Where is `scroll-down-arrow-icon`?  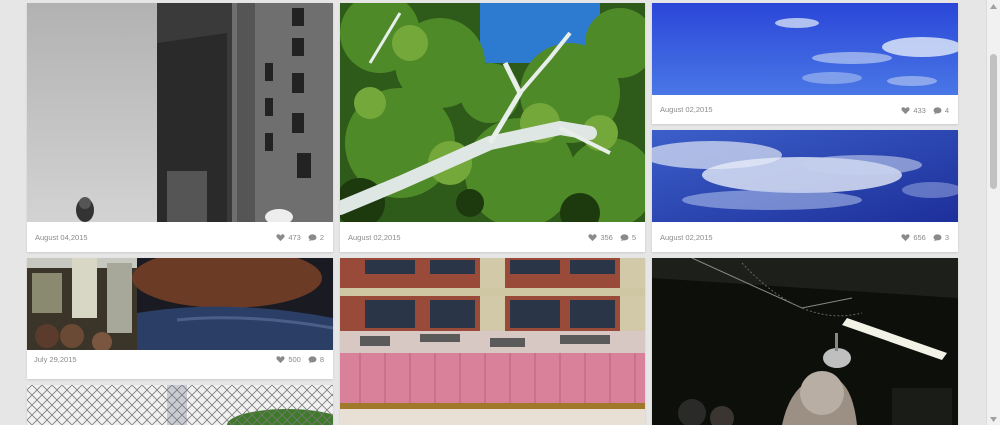 scroll-down-arrow-icon is located at coordinates (993, 419).